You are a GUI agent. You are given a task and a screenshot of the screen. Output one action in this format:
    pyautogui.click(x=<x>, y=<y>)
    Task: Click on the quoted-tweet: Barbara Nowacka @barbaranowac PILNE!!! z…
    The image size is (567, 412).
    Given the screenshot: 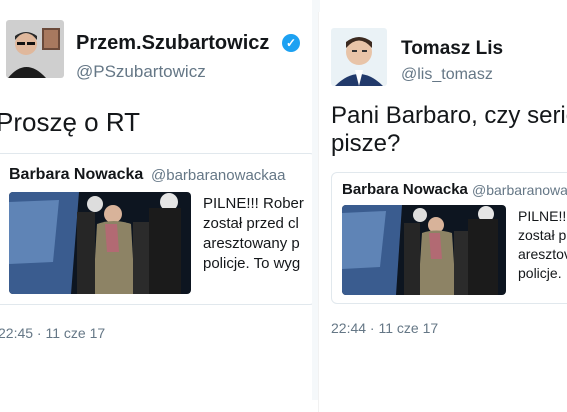 What is the action you would take?
    pyautogui.click(x=449, y=238)
    